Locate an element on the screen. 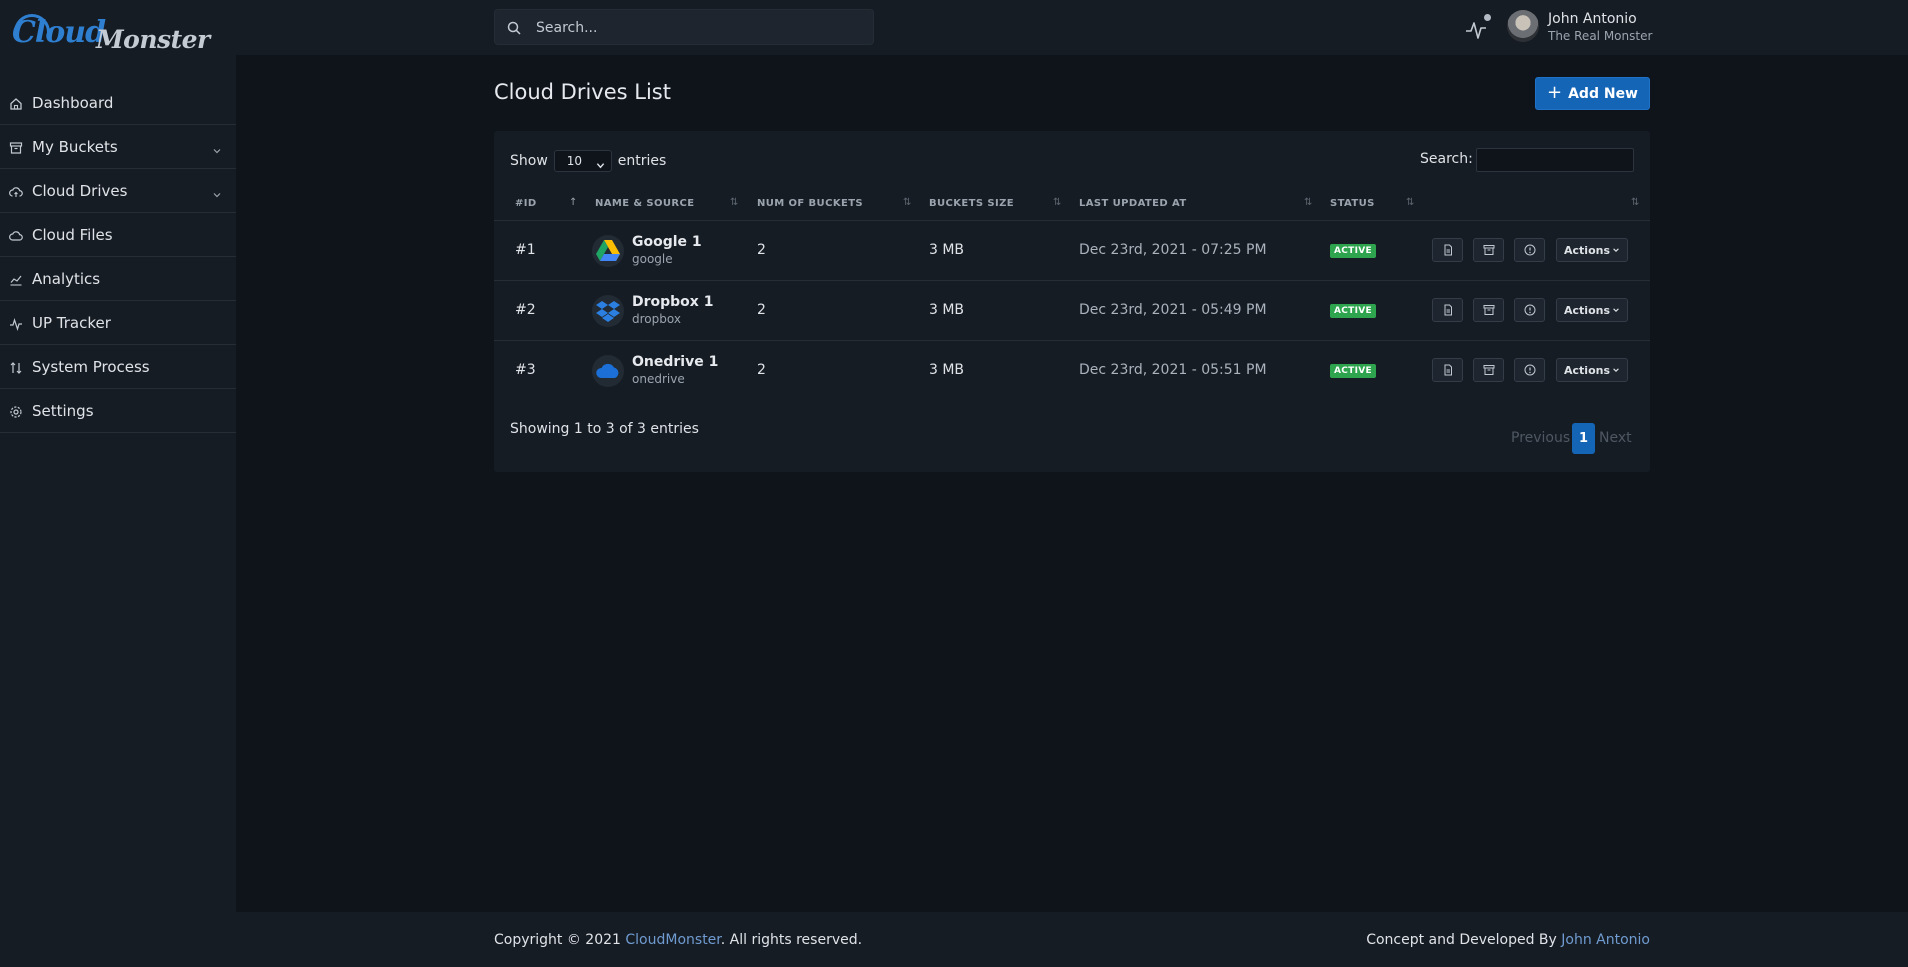 The height and width of the screenshot is (967, 1908). column-header-id: #ID is located at coordinates (526, 203).